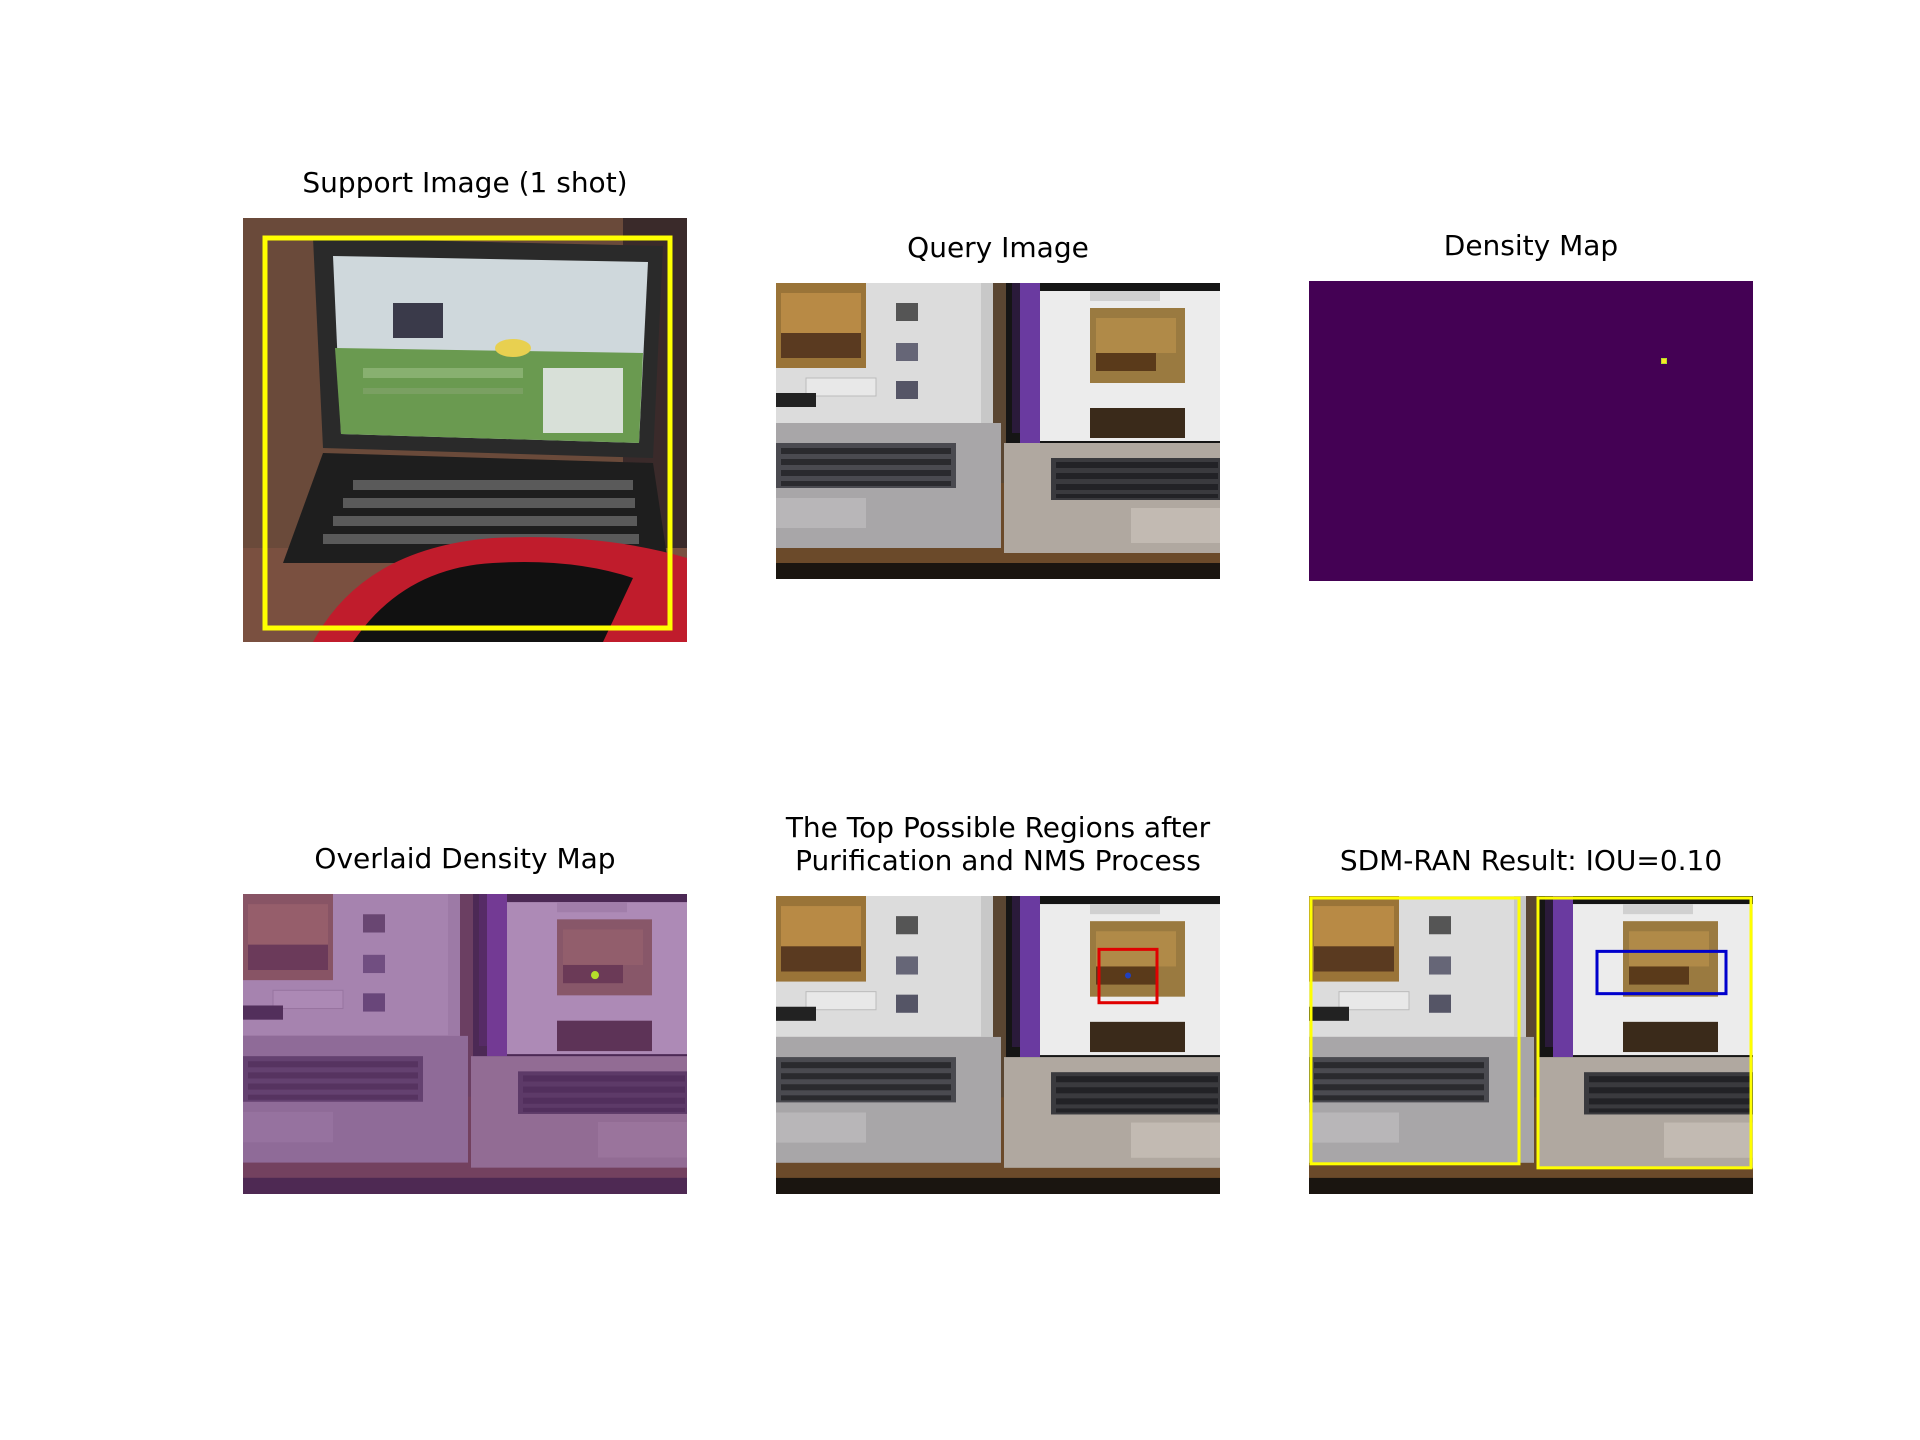 This screenshot has height=1440, width=1920. What do you see at coordinates (1531, 860) in the screenshot?
I see `result-title: SDM-RAN Result: IOU=0.10` at bounding box center [1531, 860].